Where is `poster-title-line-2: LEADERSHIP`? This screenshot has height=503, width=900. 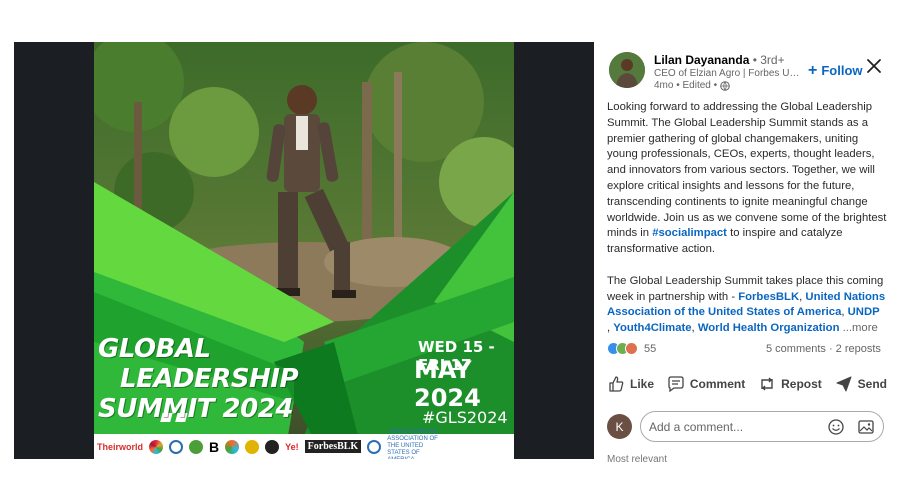 poster-title-line-2: LEADERSHIP is located at coordinates (209, 379).